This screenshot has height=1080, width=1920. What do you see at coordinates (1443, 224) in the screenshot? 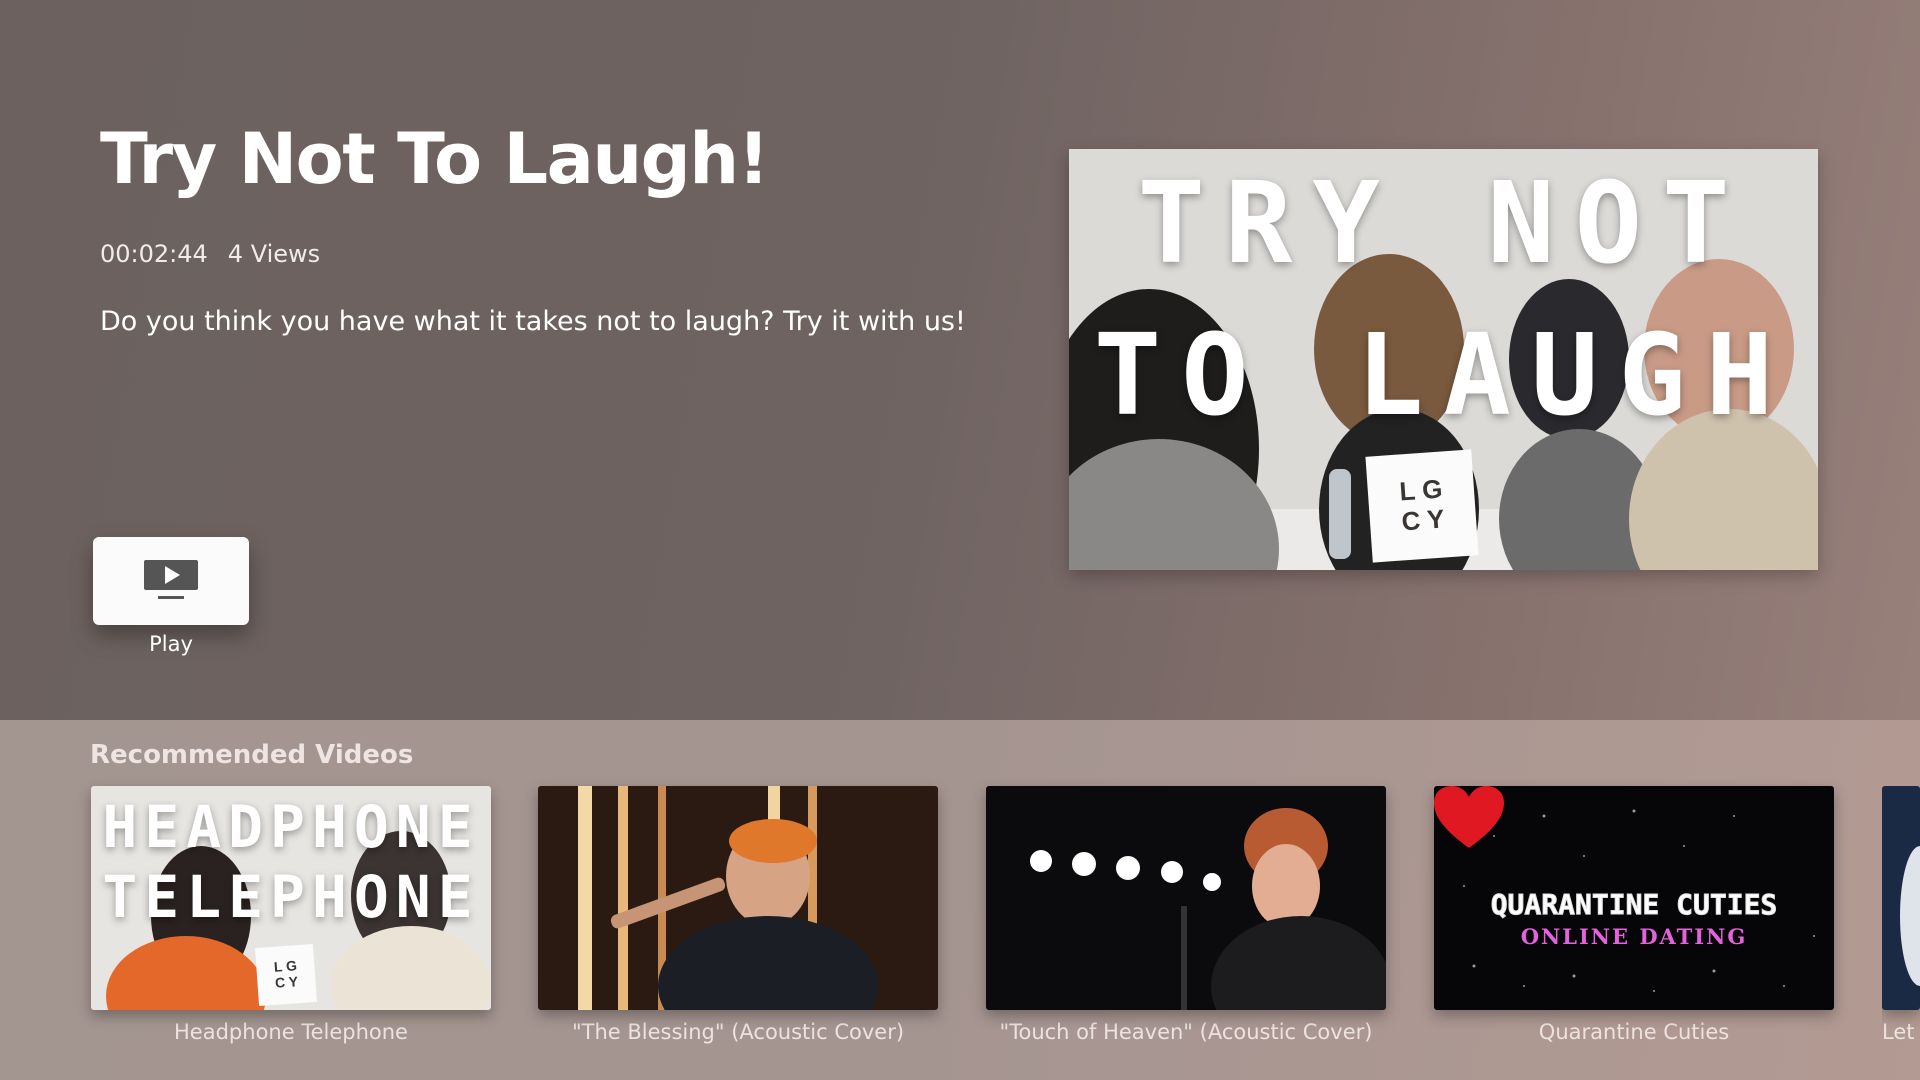
I see `hero-thumb-text-line1: TRY NOT` at bounding box center [1443, 224].